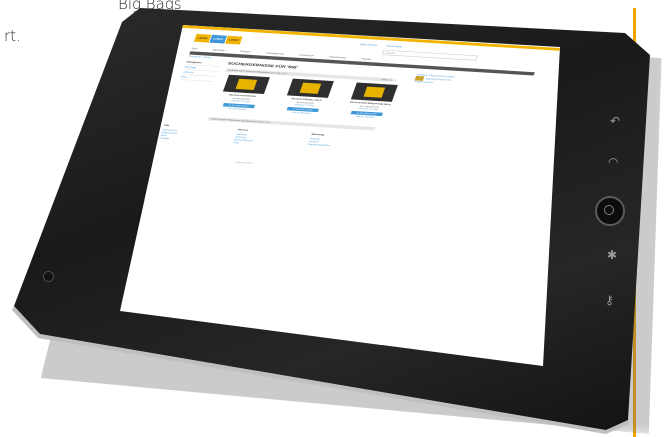 This screenshot has height=437, width=671. I want to click on back-icon: ↶, so click(615, 121).